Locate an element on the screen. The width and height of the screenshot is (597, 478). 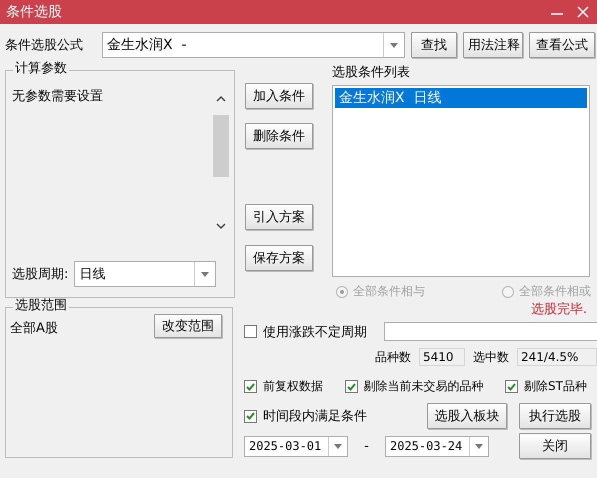
checkbox-label: 前复权数据 is located at coordinates (293, 386).